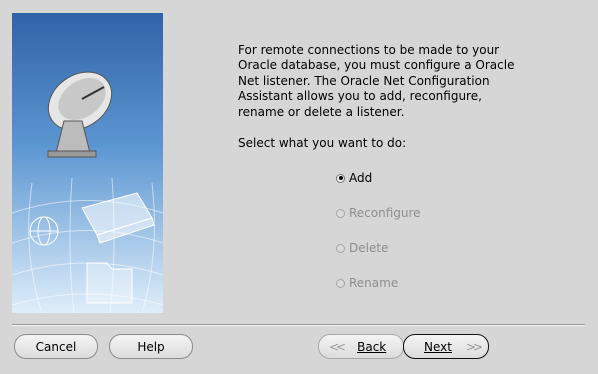 Image resolution: width=598 pixels, height=374 pixels. I want to click on next-arrow-icon: >>, so click(474, 346).